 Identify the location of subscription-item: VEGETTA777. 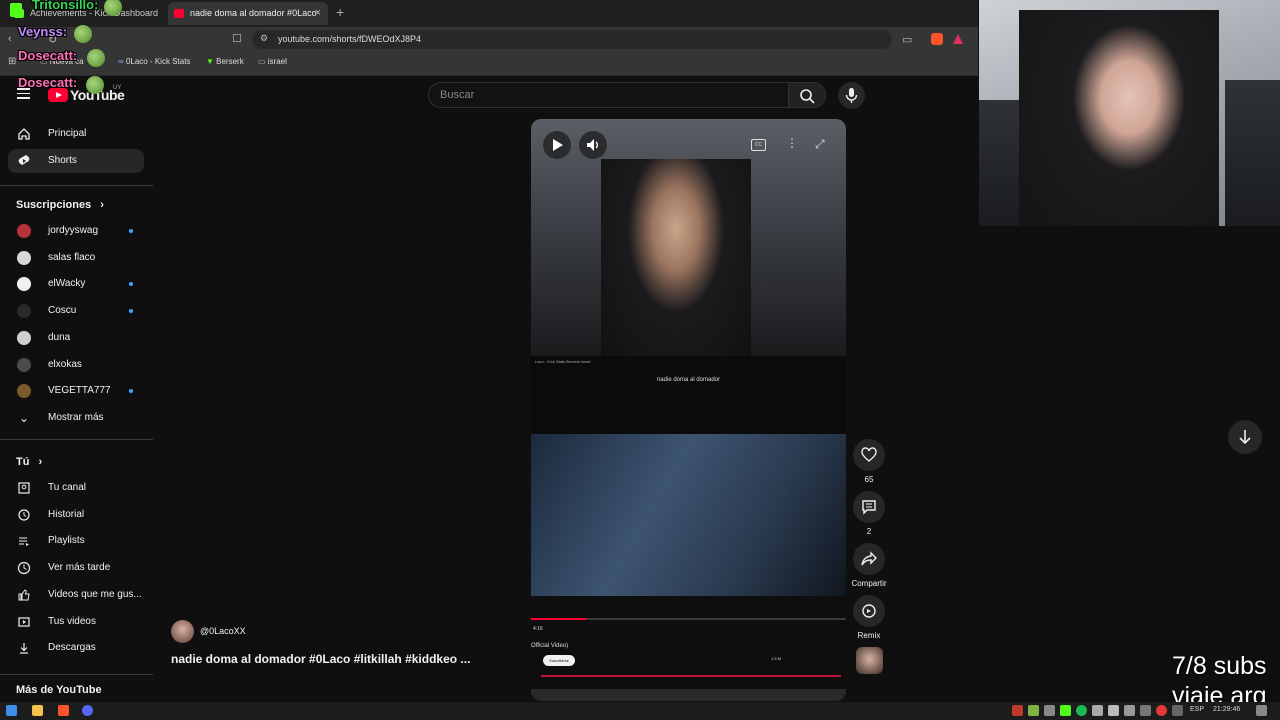
(76, 391).